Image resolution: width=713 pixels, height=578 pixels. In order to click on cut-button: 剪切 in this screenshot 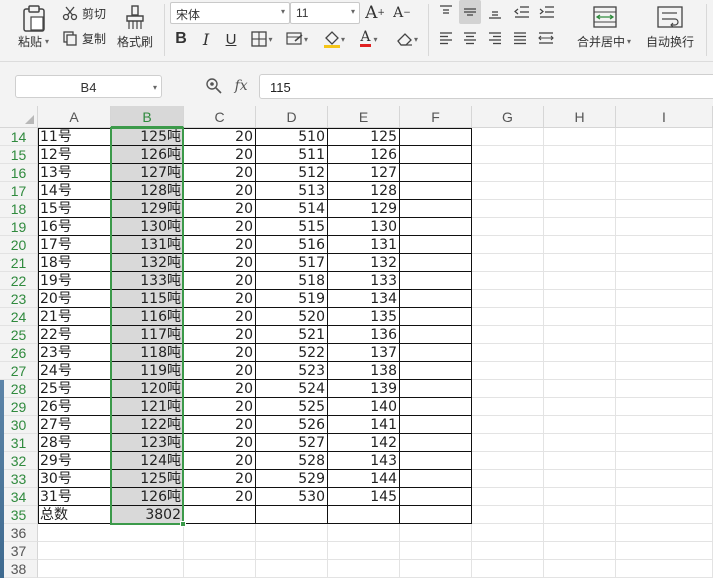, I will do `click(86, 13)`.